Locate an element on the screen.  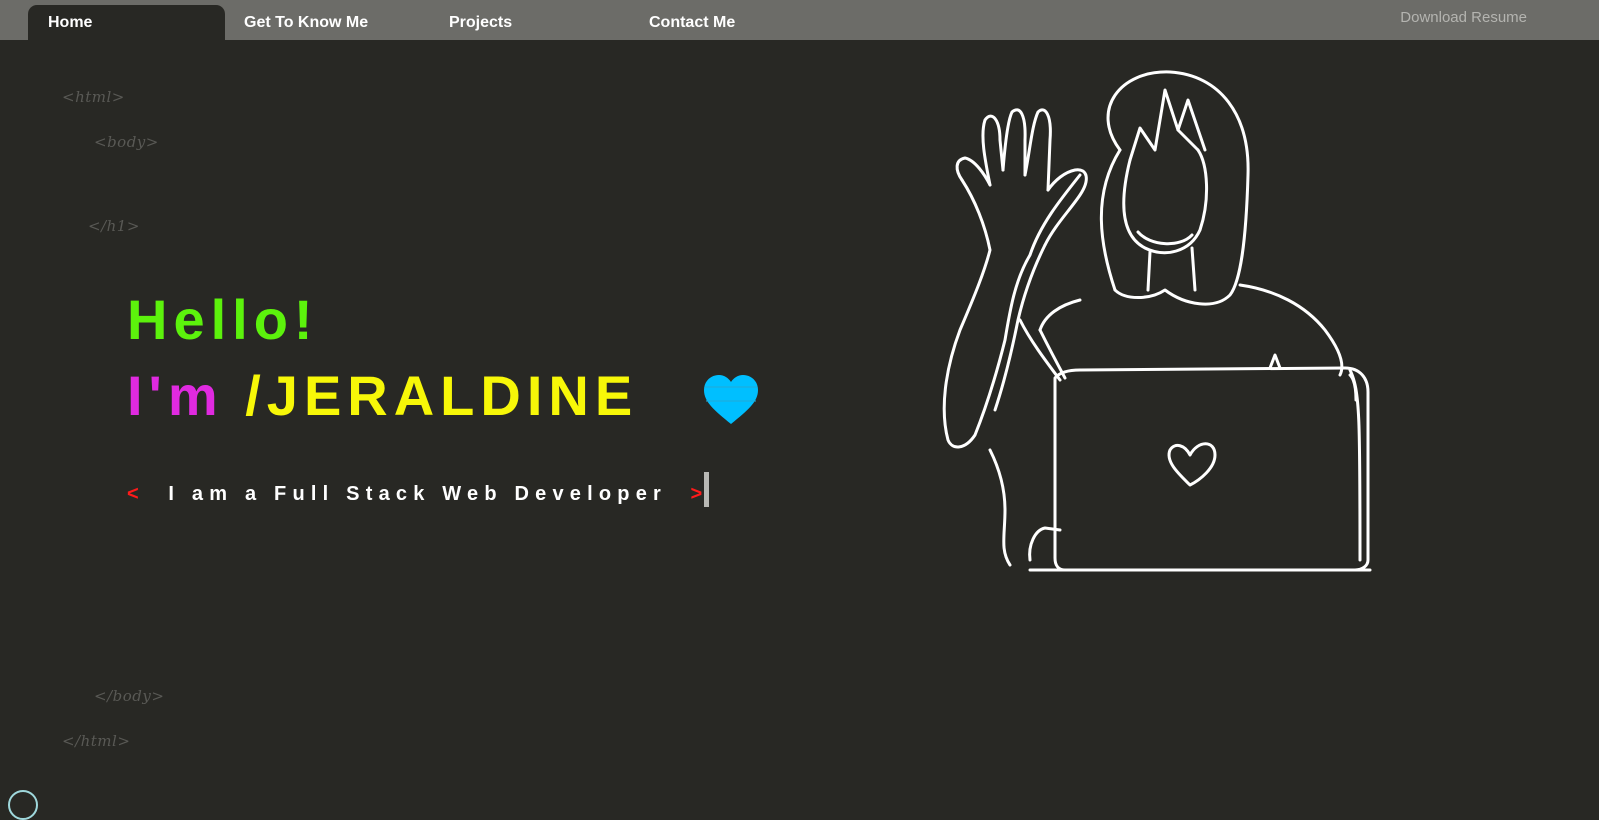
download-resume-link: Download Resume is located at coordinates (1463, 18).